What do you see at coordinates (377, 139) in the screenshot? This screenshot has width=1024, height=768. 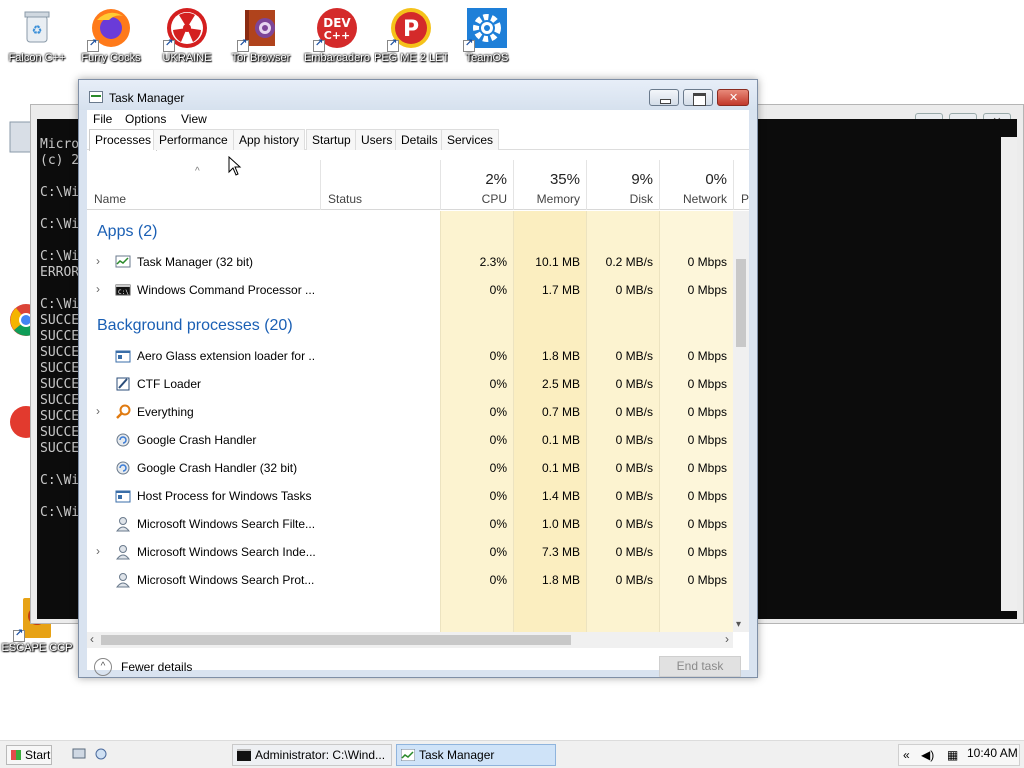 I see `tab-users: Users` at bounding box center [377, 139].